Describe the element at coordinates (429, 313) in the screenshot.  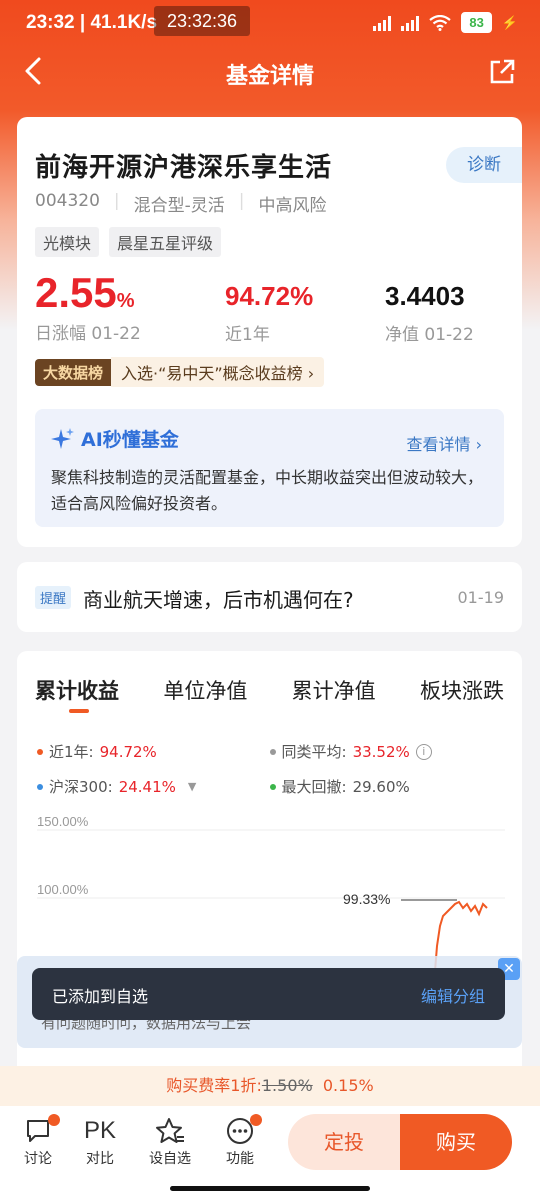
I see `nav-block: 3.4403 净值 01-22` at that location.